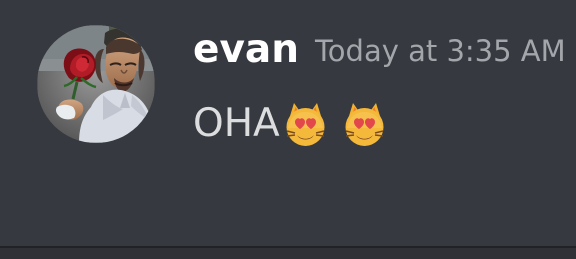 The image size is (576, 259). I want to click on message-text: OHA, so click(236, 123).